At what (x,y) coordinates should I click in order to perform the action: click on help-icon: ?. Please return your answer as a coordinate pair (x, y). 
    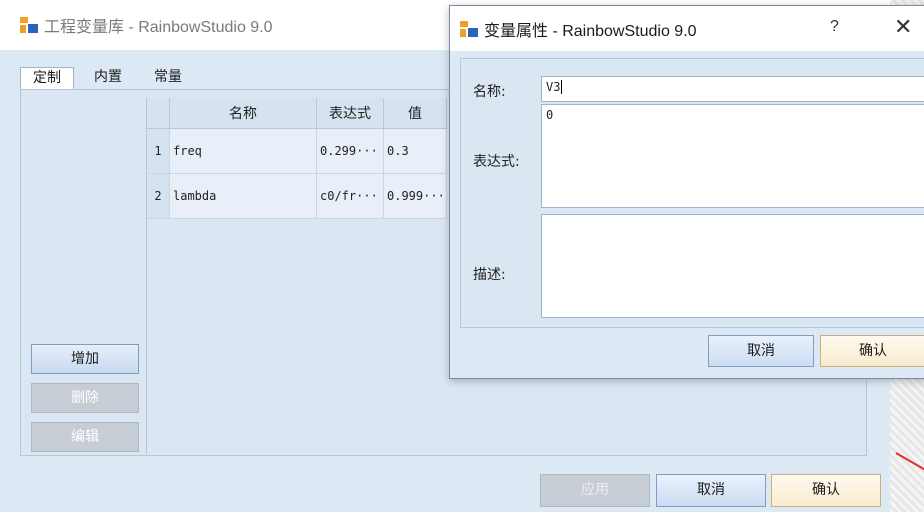
    Looking at the image, I should click on (834, 27).